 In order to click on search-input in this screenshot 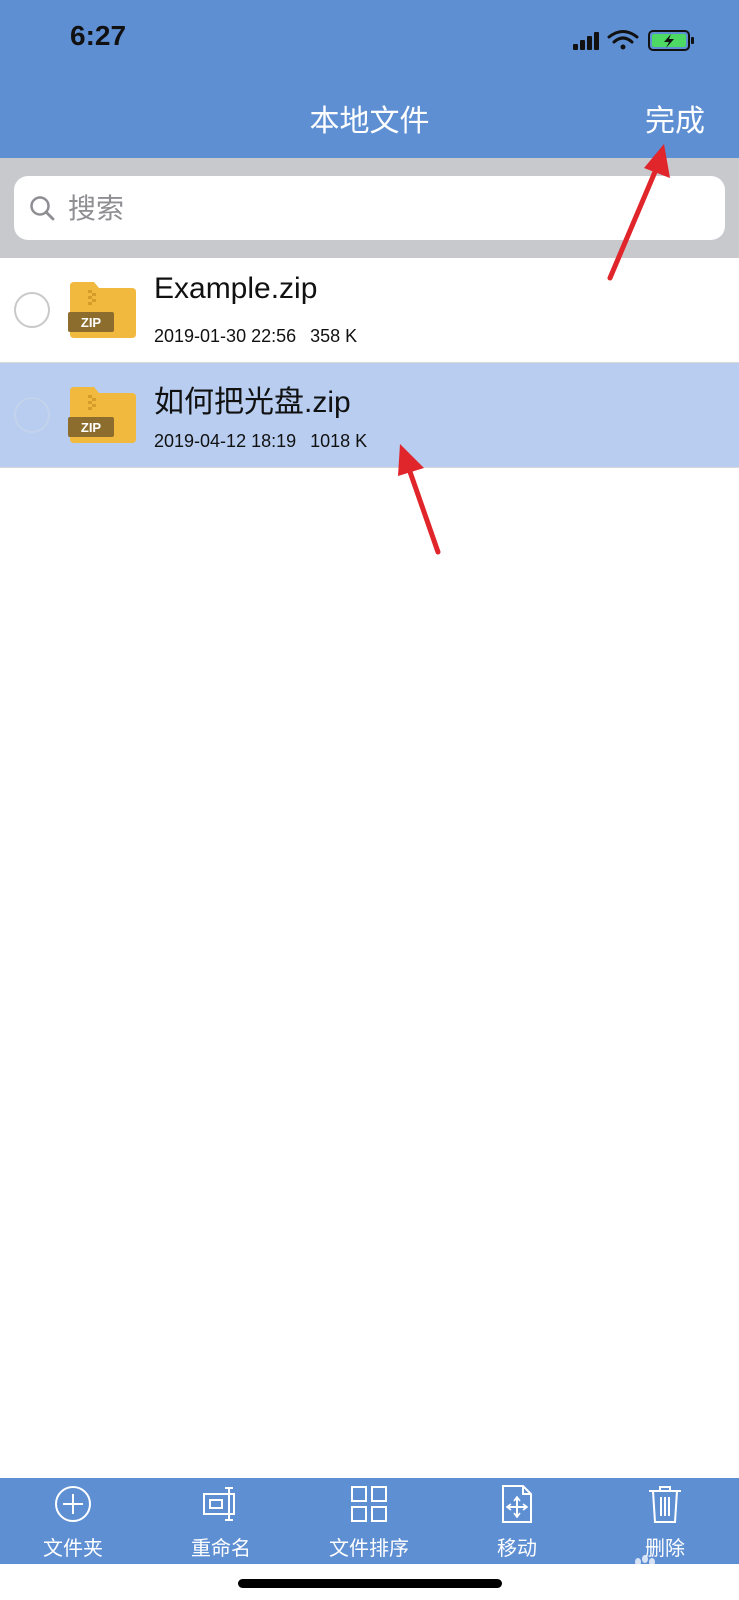, I will do `click(378, 209)`.